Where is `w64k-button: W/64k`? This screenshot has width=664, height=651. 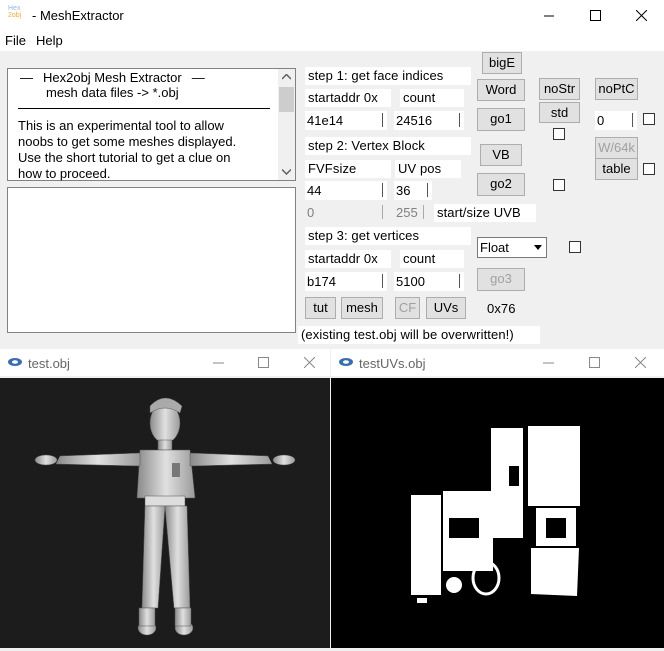 w64k-button: W/64k is located at coordinates (616, 148).